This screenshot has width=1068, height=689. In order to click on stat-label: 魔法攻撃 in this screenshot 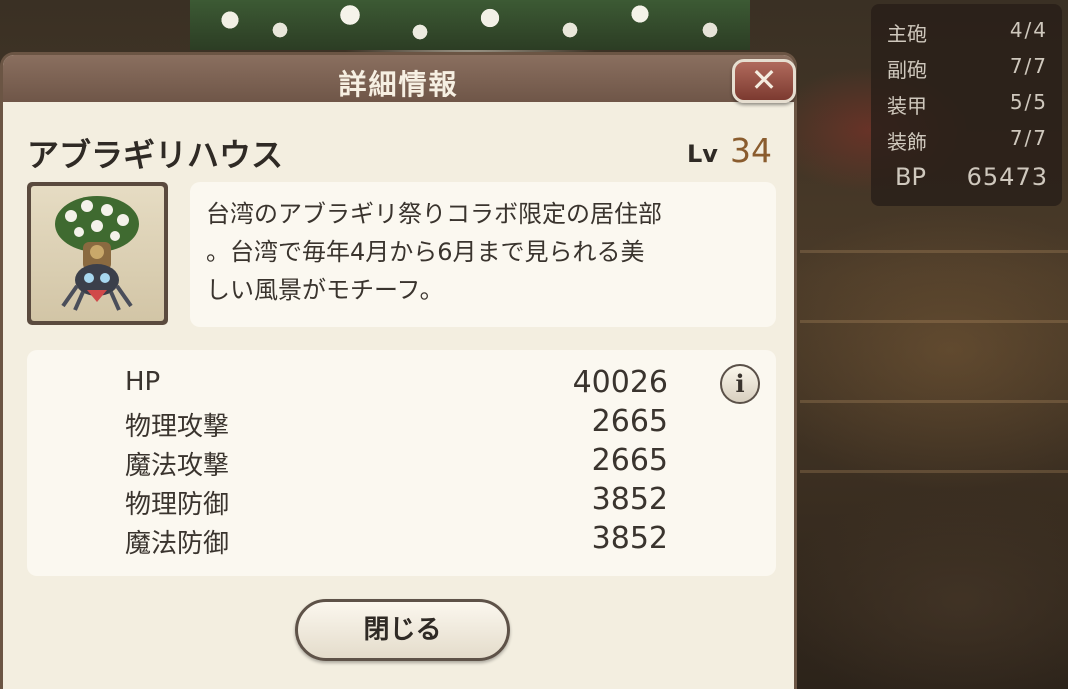, I will do `click(177, 466)`.